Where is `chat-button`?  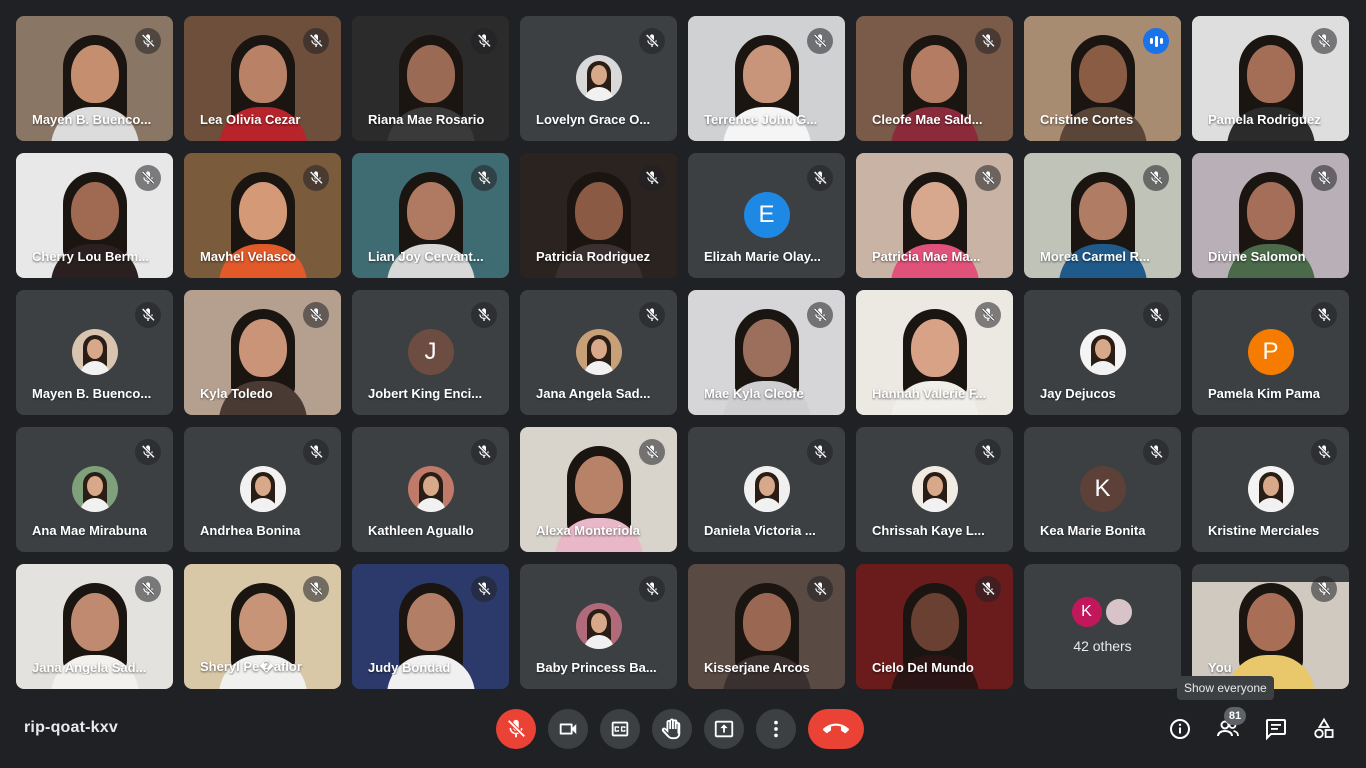 chat-button is located at coordinates (1276, 729).